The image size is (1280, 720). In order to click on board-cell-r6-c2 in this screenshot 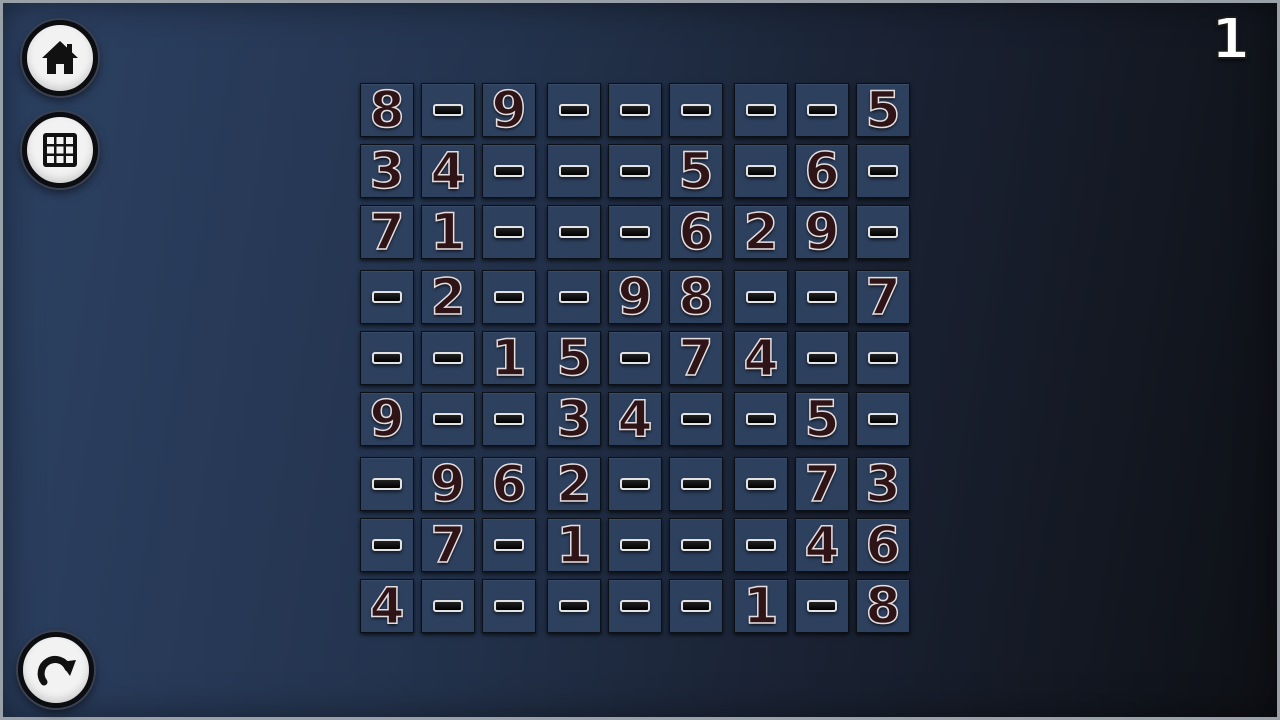, I will do `click(448, 419)`.